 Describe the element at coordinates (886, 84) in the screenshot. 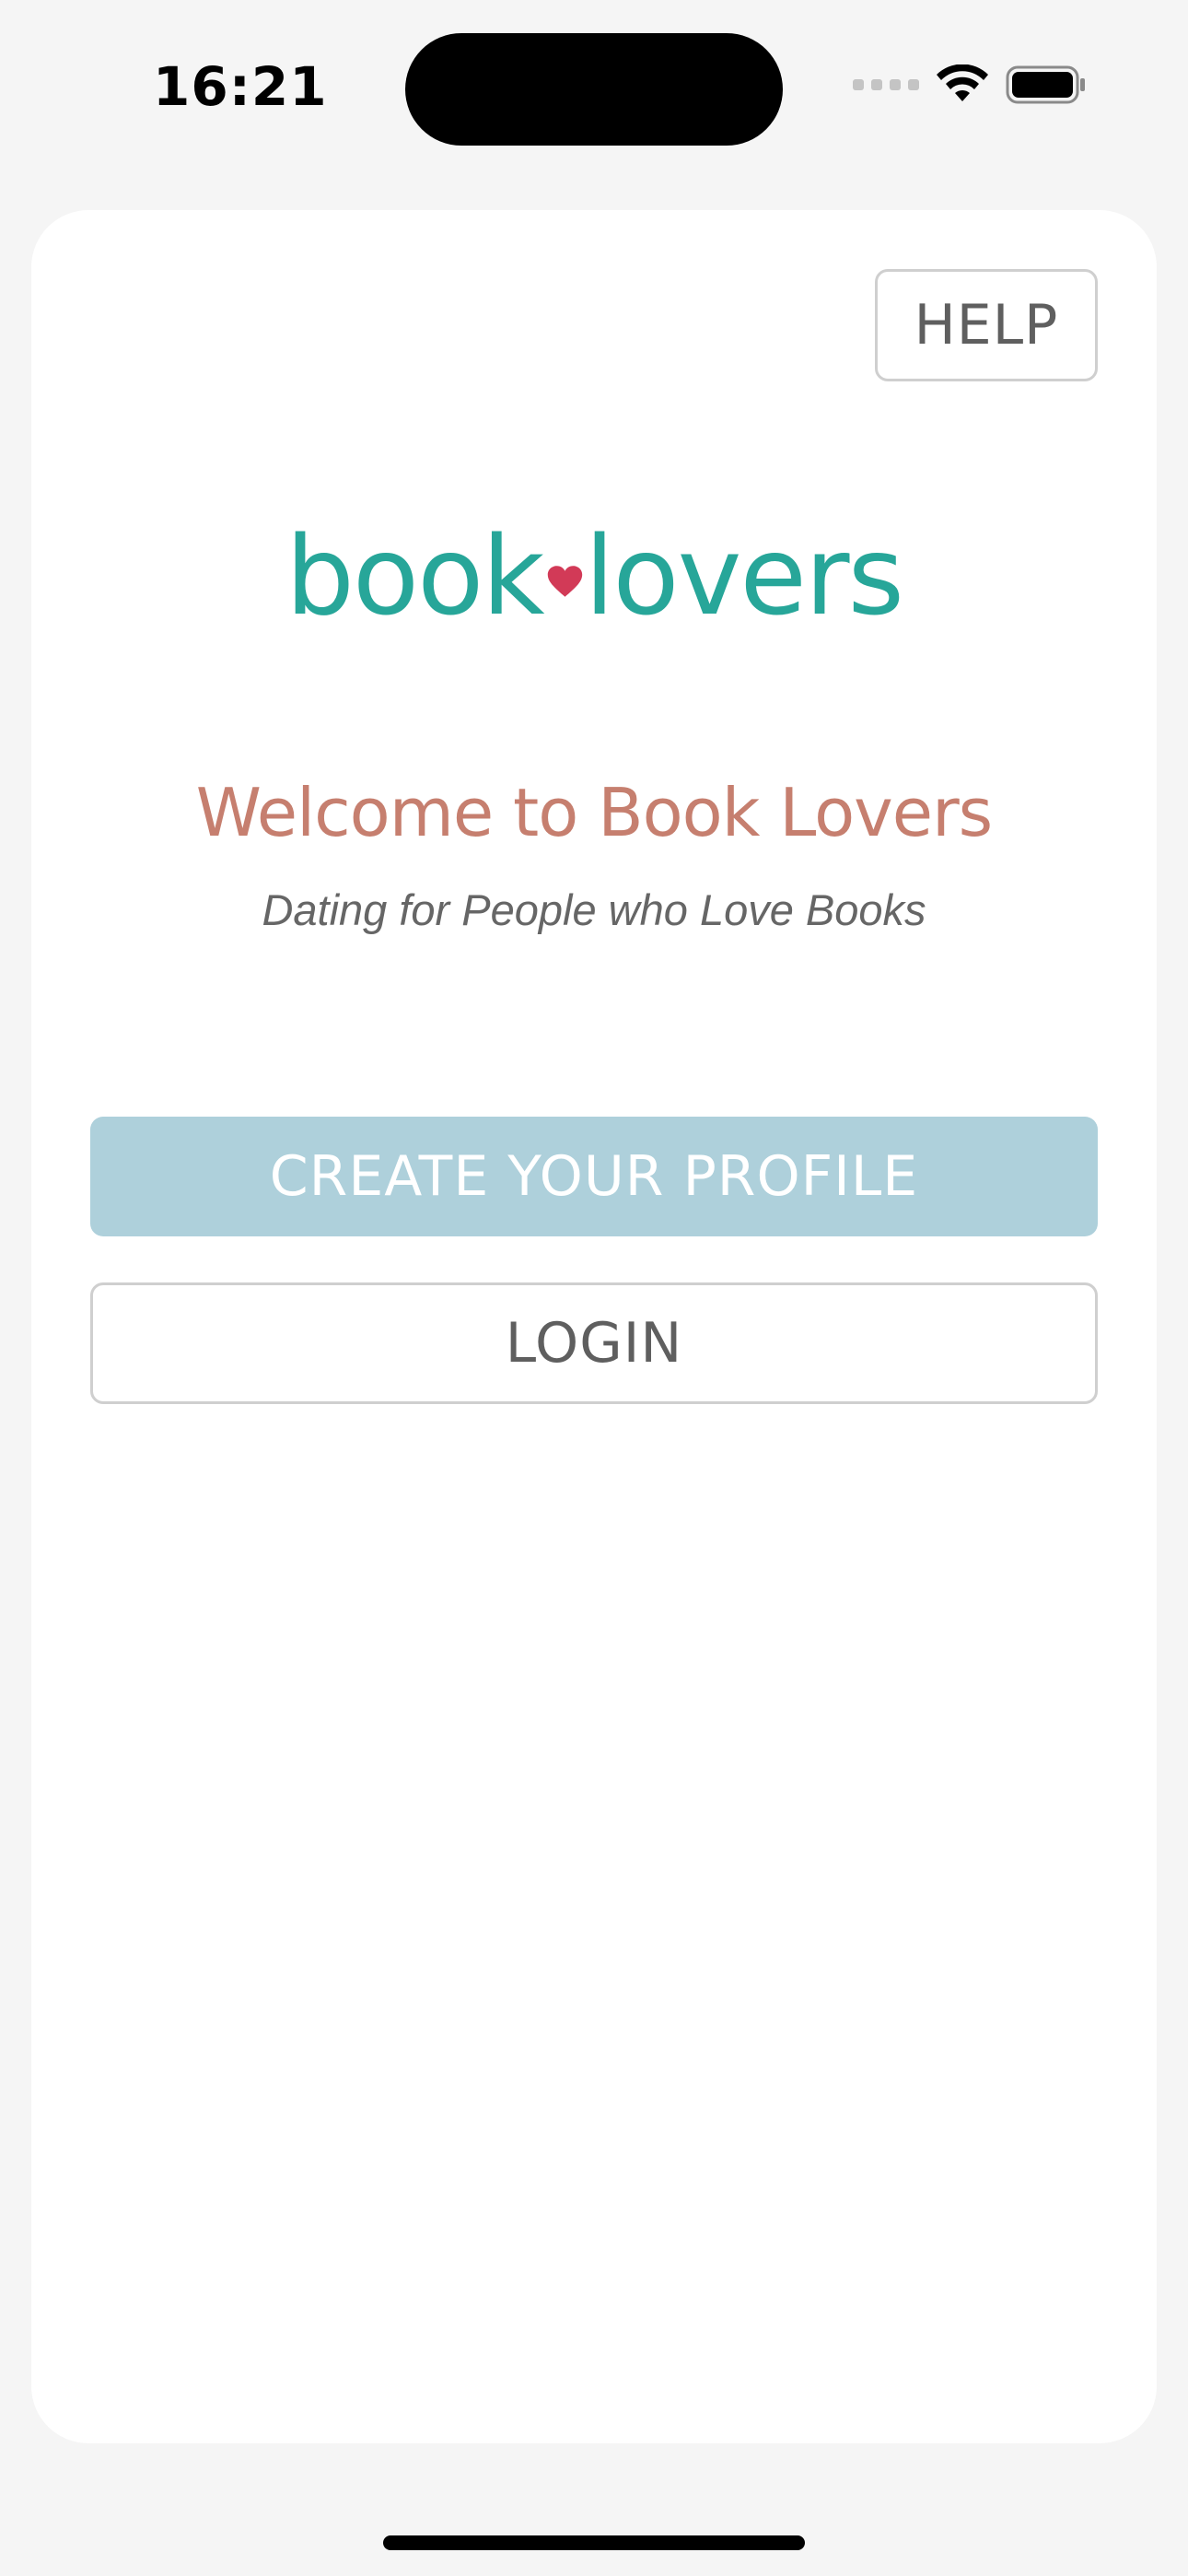

I see `cellular-signal-icon` at that location.